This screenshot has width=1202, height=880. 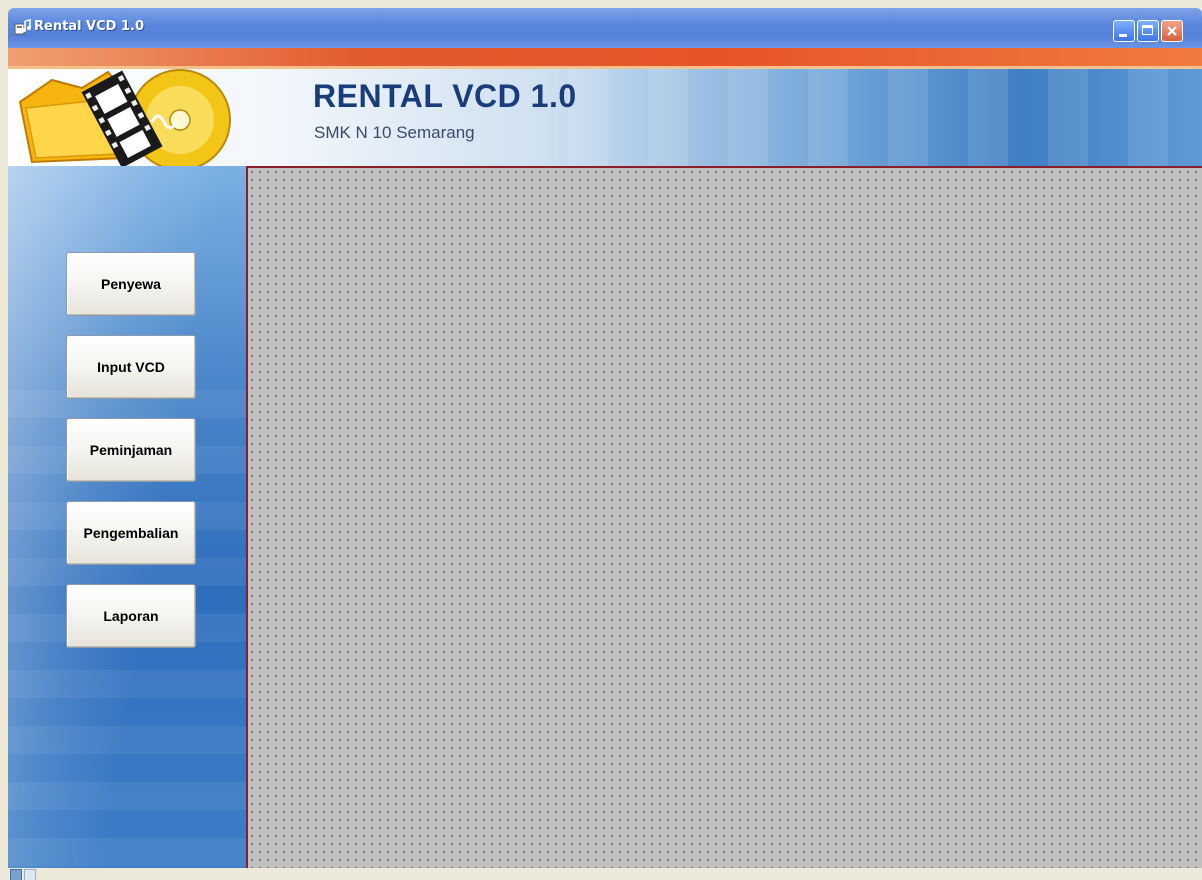 I want to click on input-vcd-button: Input VCD, so click(x=131, y=367).